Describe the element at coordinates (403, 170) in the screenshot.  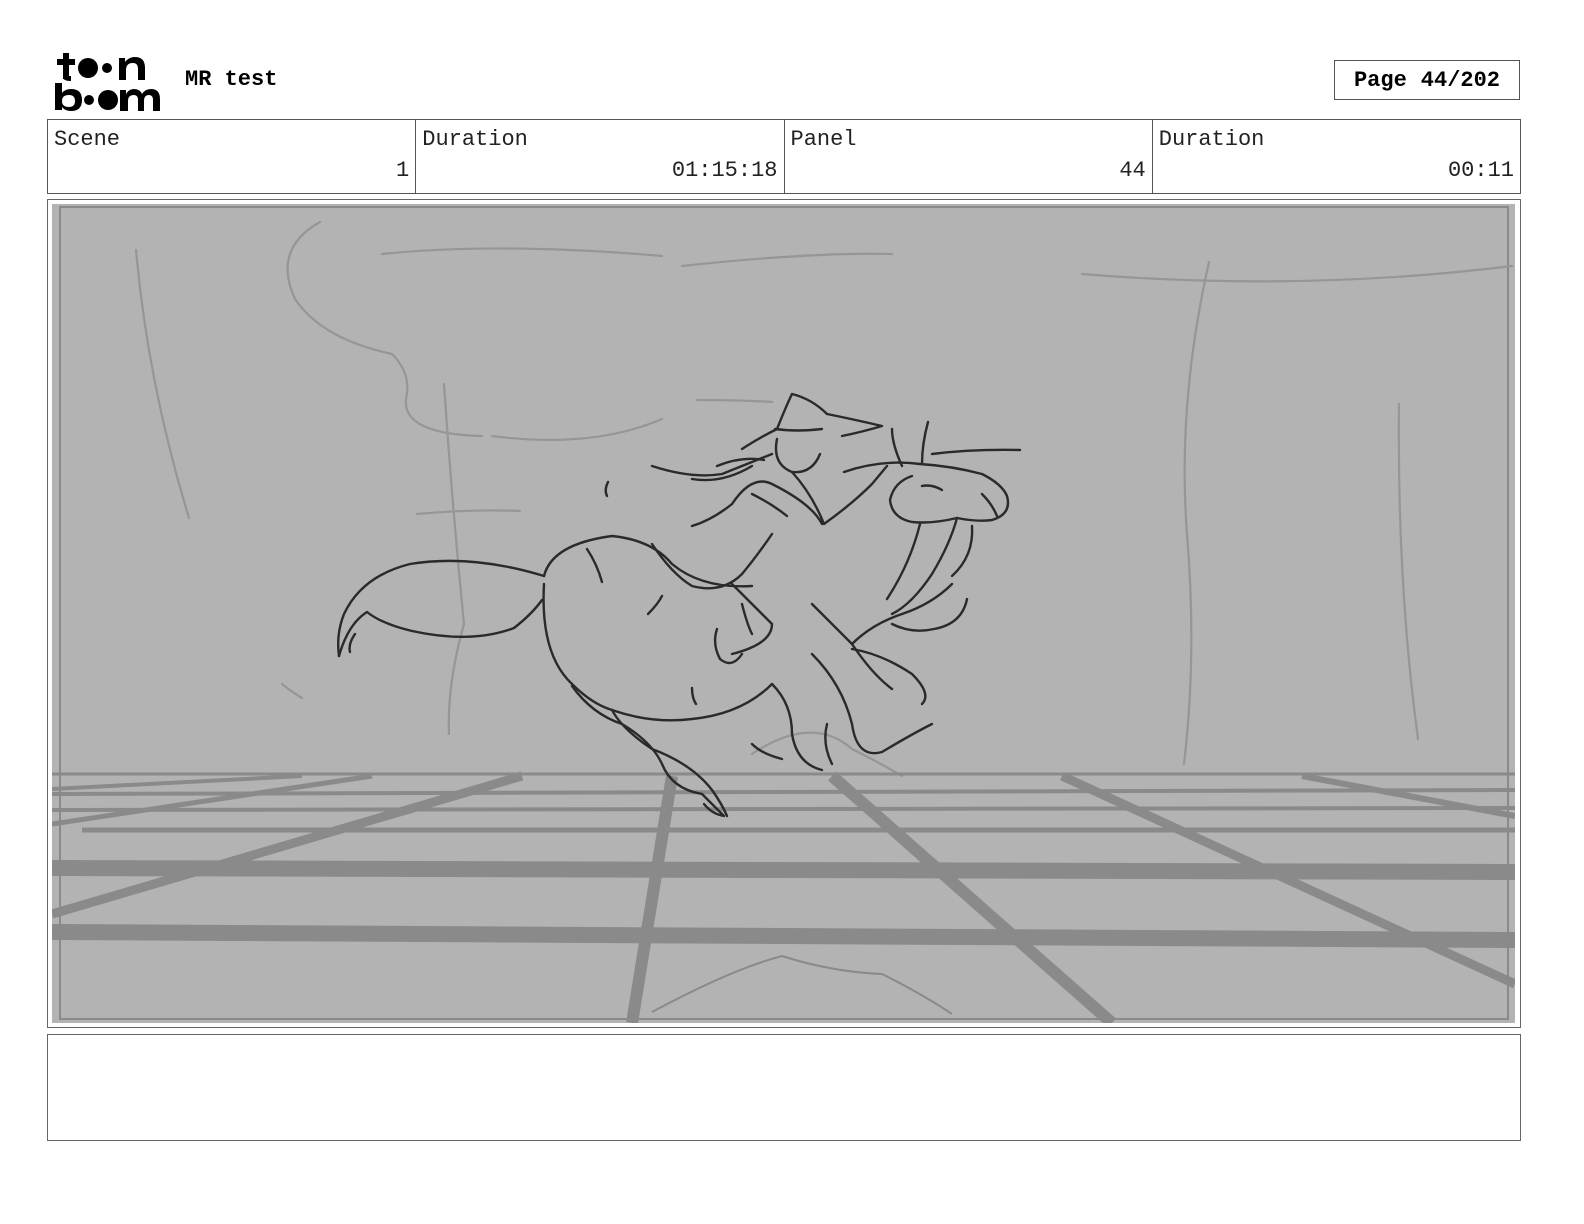
I see `scene-value: 1` at that location.